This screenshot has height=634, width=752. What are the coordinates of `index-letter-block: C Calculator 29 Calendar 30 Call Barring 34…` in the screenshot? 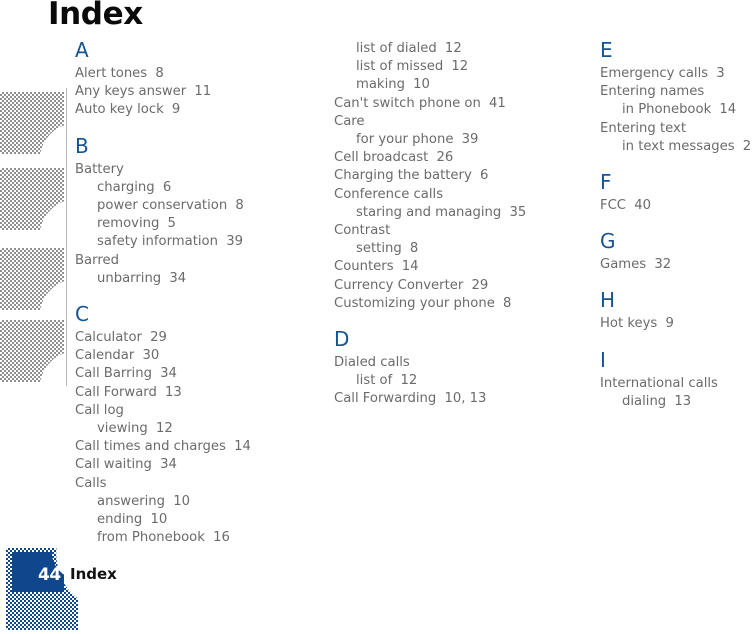 It's located at (200, 425).